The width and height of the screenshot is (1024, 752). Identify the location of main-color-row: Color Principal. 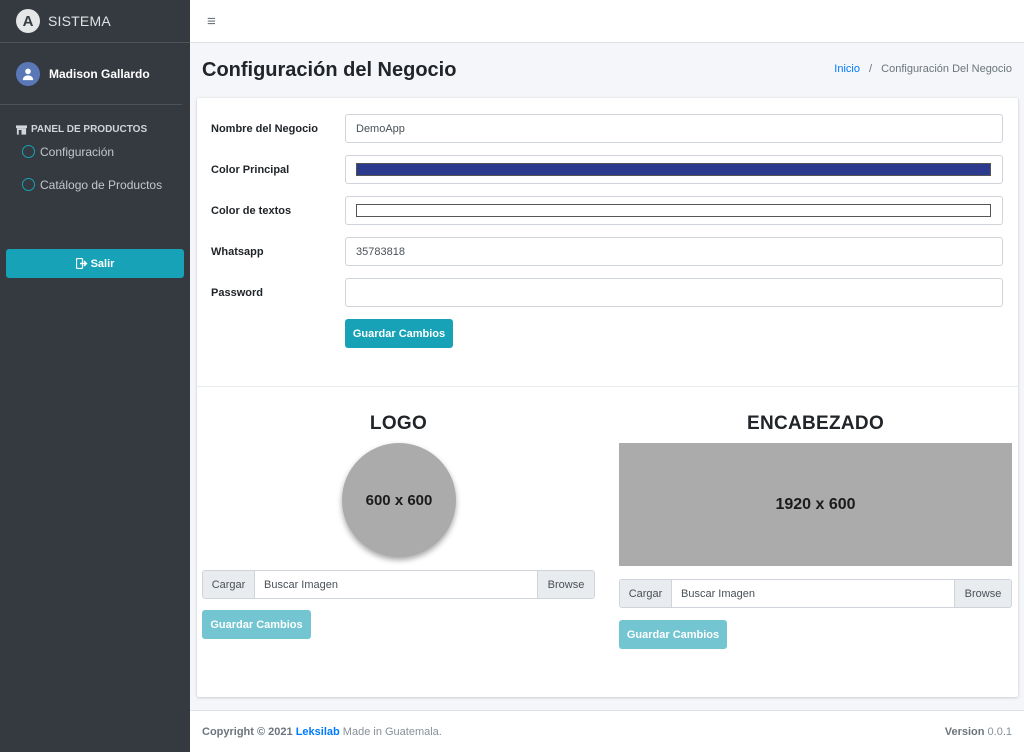
(607, 169).